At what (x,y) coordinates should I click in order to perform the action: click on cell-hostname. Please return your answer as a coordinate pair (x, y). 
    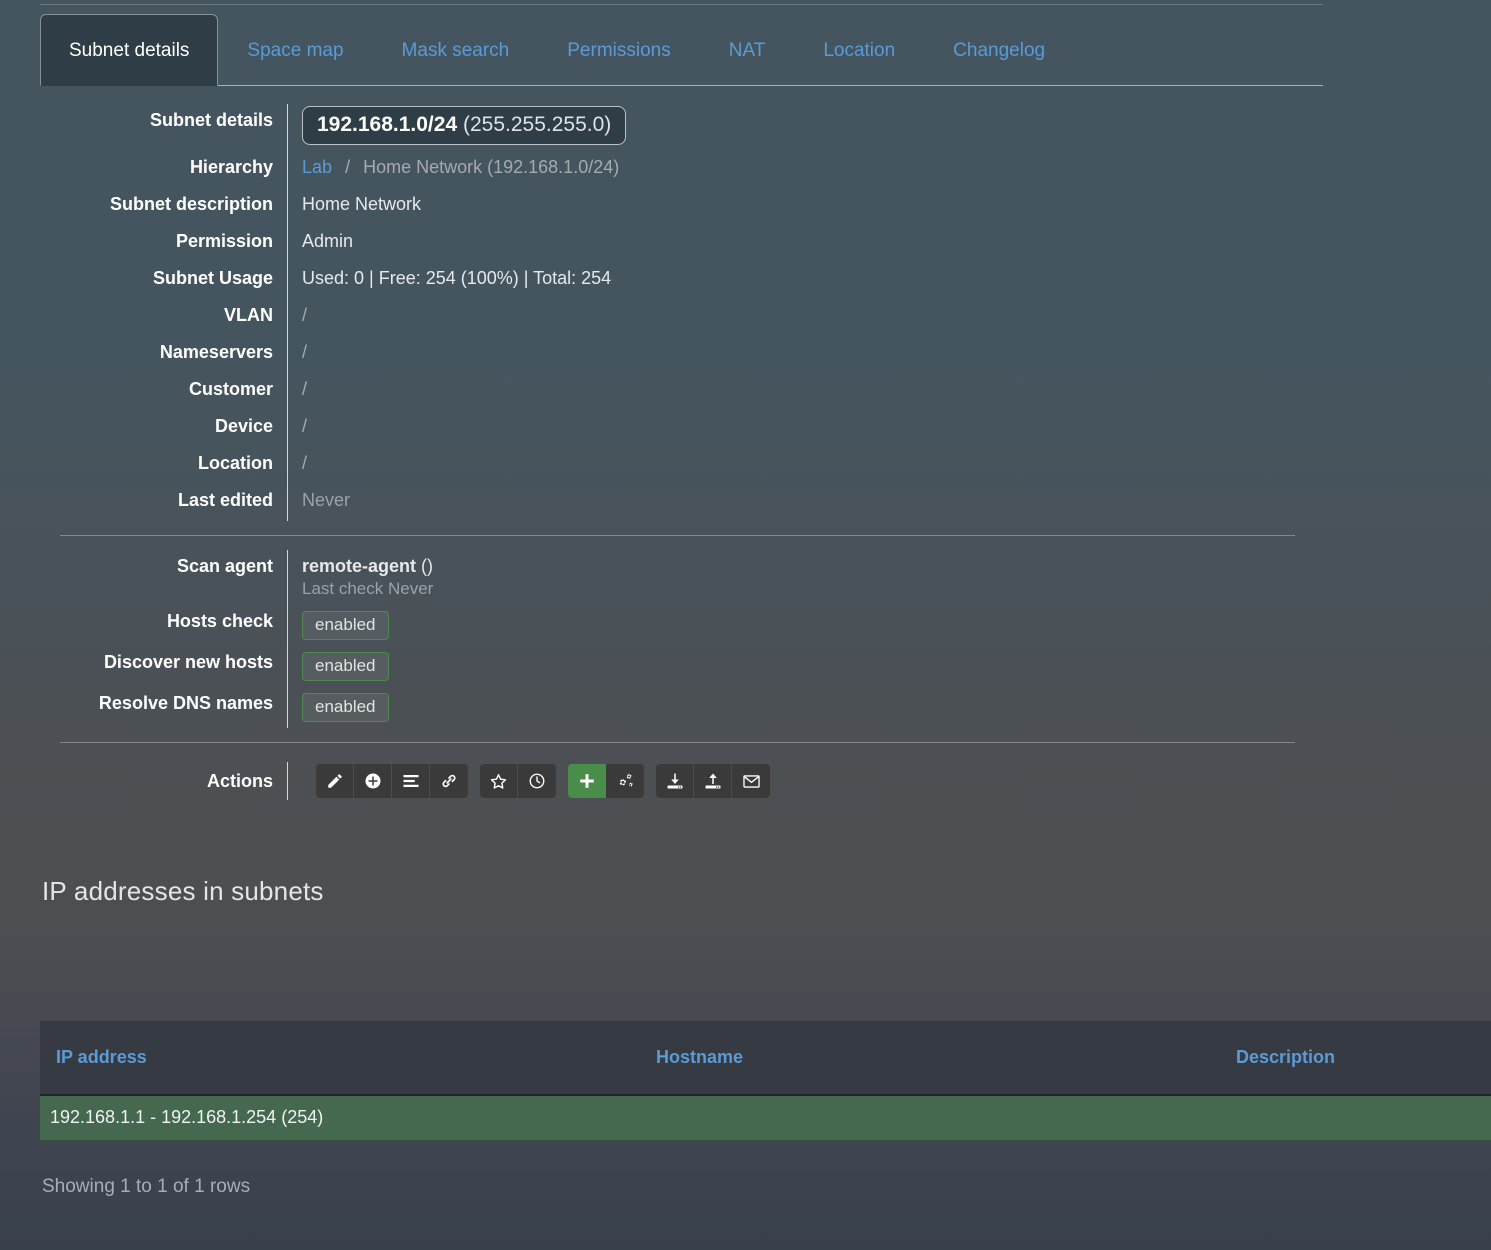
    Looking at the image, I should click on (930, 1118).